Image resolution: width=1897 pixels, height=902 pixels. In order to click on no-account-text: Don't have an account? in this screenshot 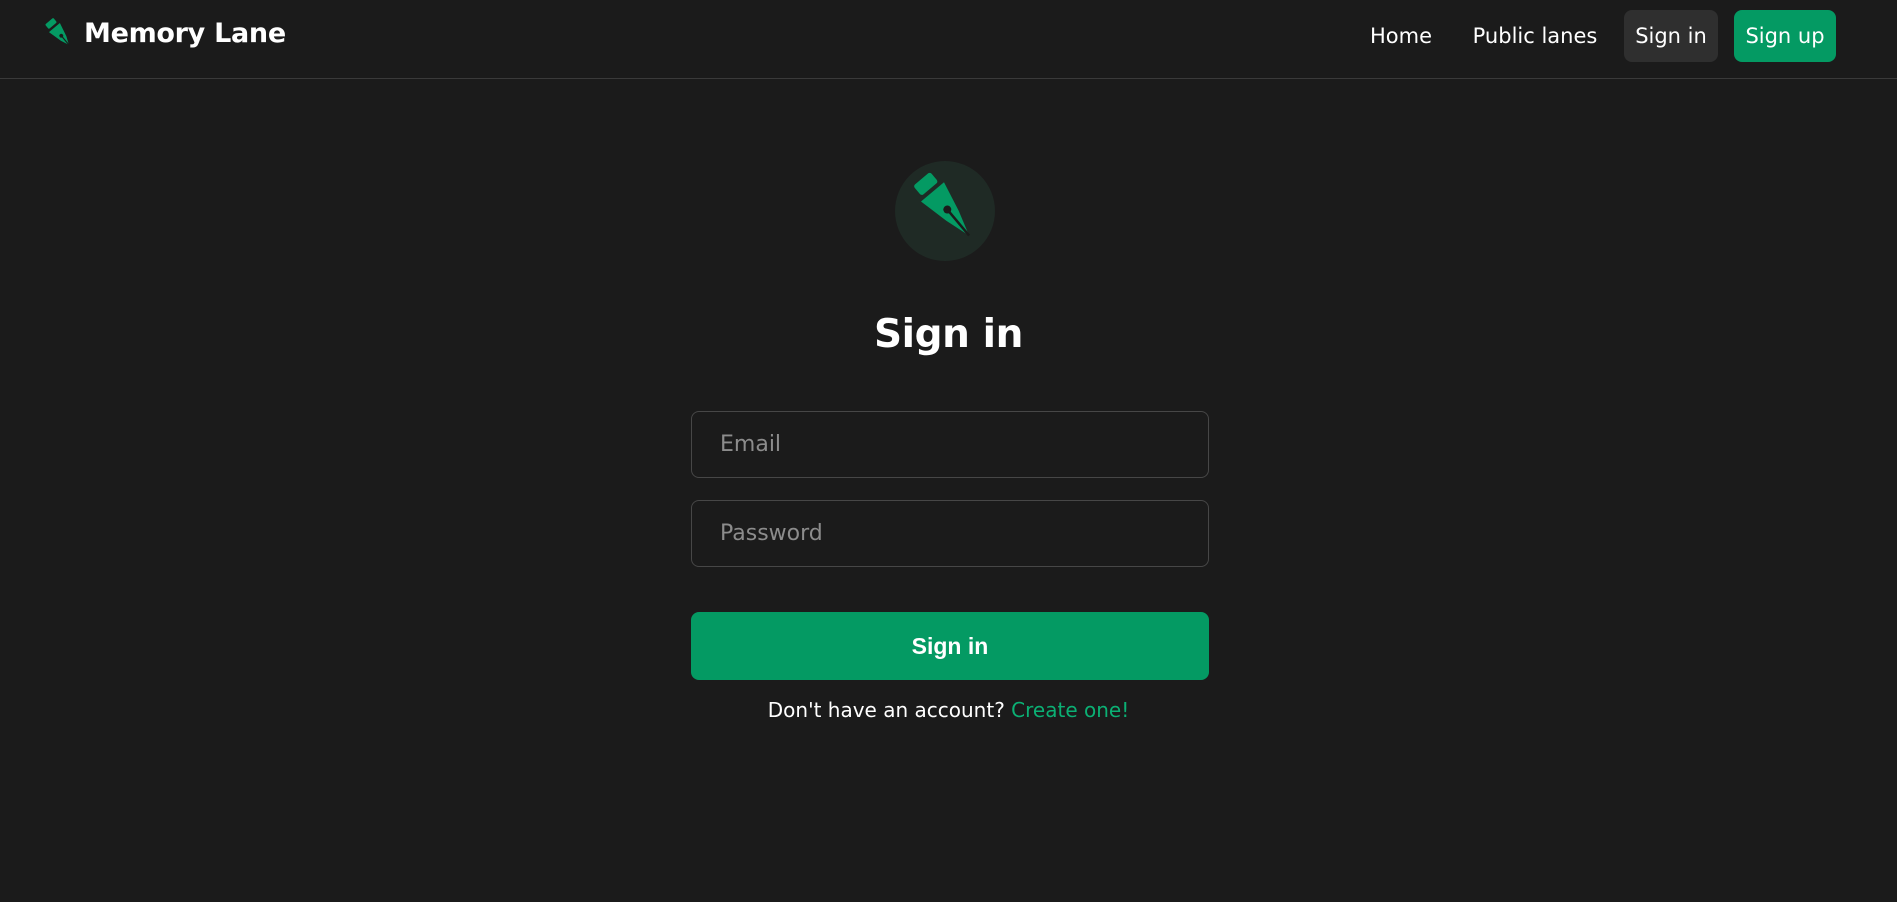, I will do `click(886, 710)`.